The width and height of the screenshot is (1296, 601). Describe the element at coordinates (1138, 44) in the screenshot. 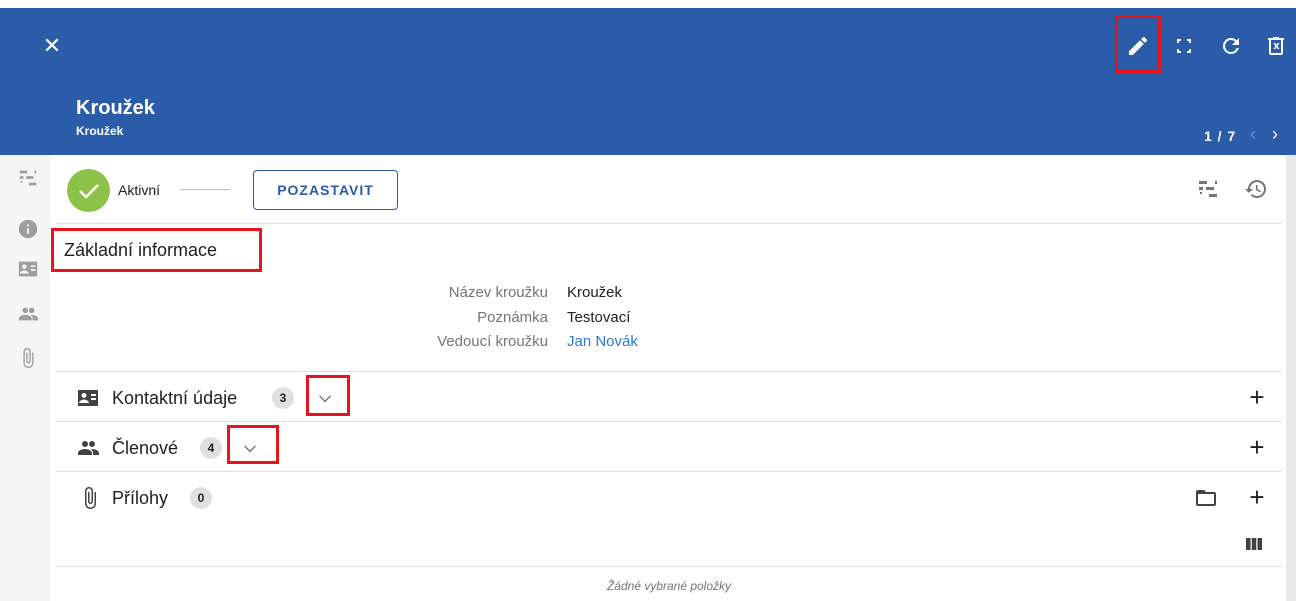

I see `edit-highlight` at that location.